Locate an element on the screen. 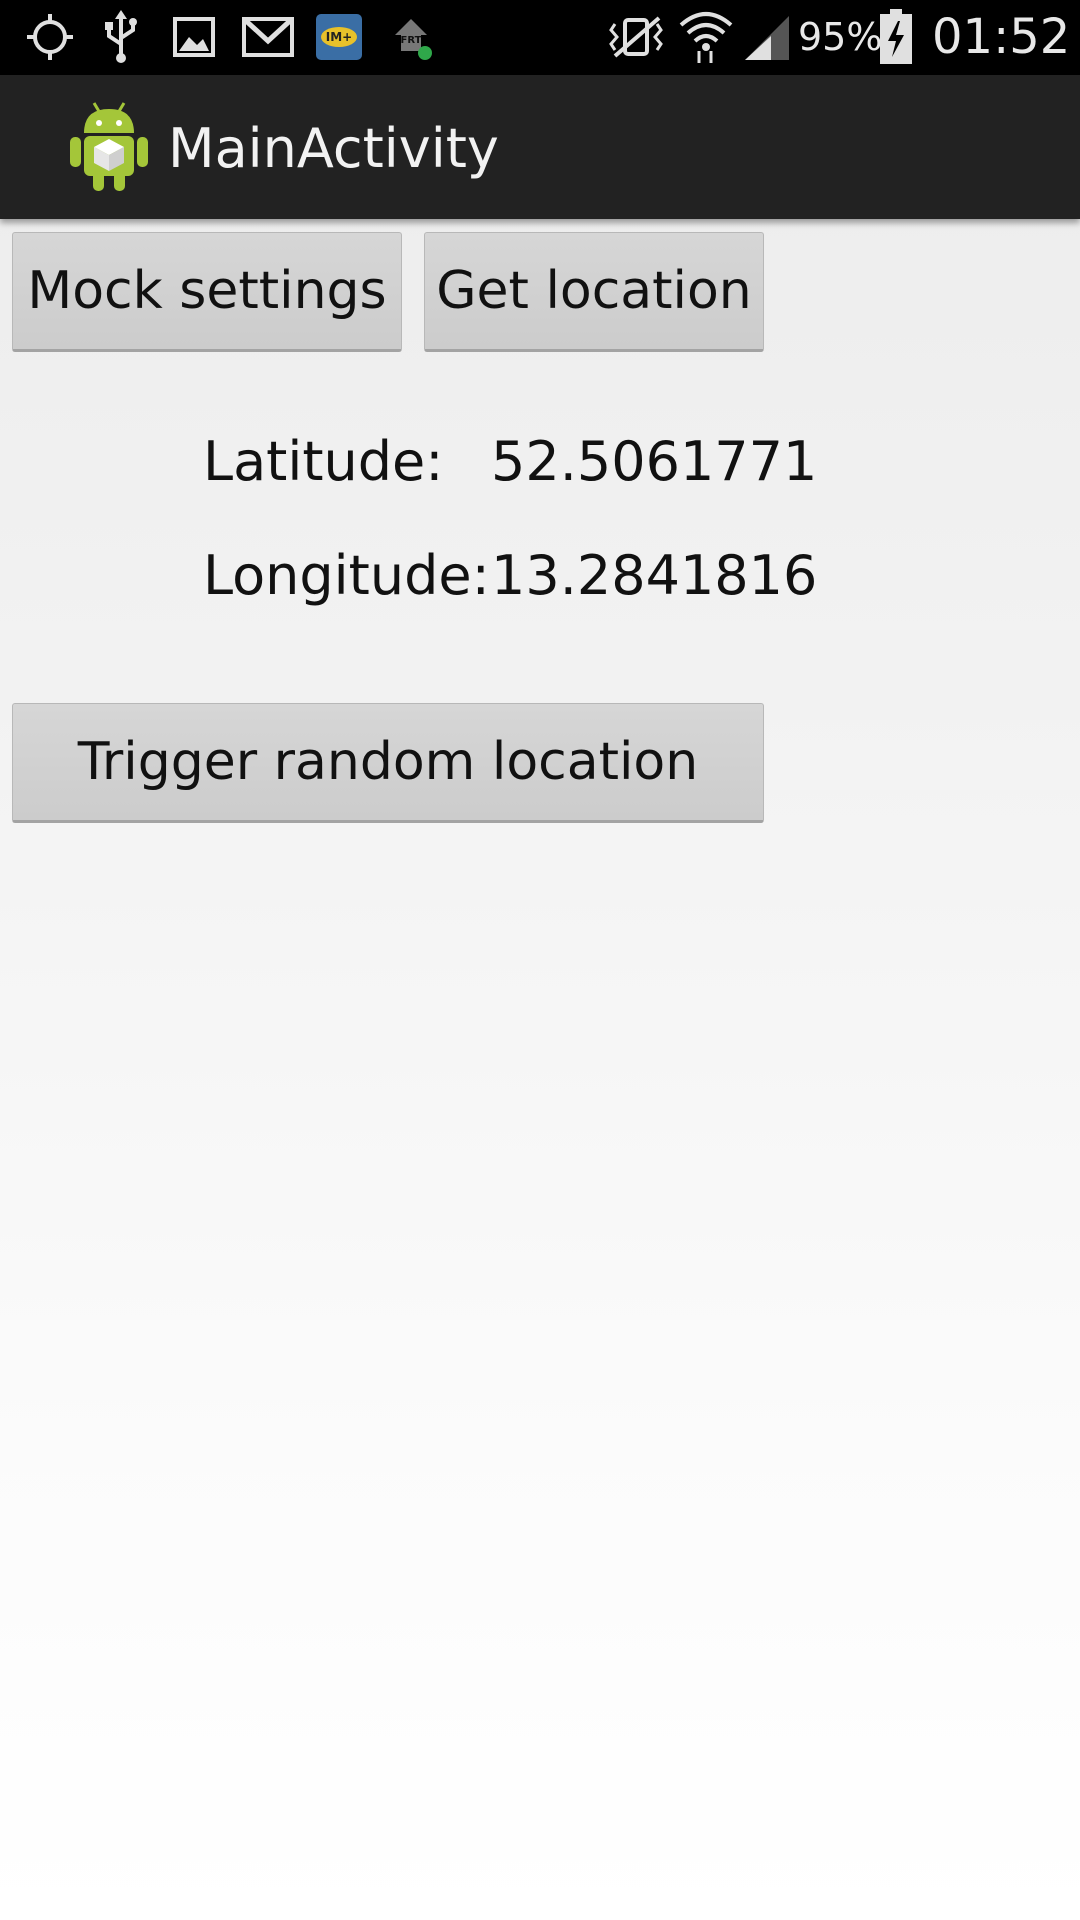 The image size is (1080, 1920). wifi-icon is located at coordinates (706, 37).